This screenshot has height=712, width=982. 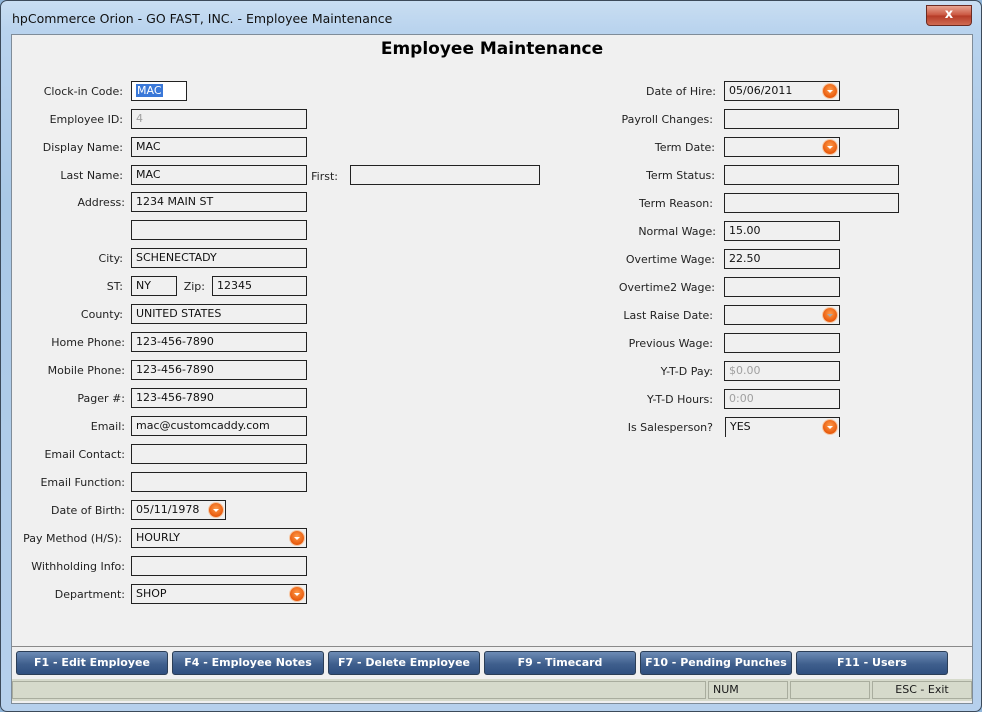 I want to click on ytd-hours-field: 0:00, so click(x=782, y=399).